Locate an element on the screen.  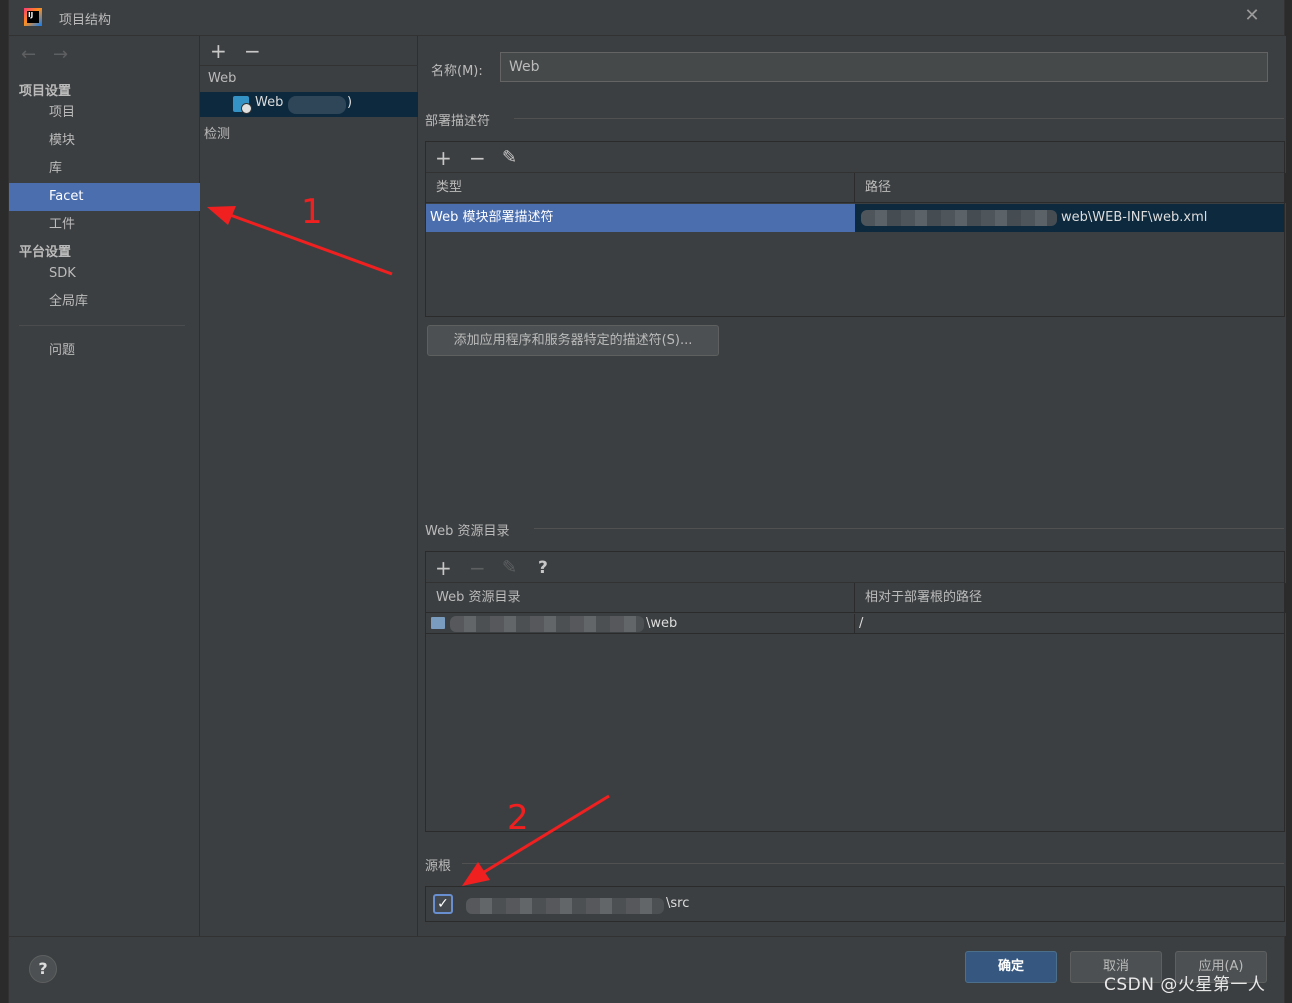
facet-label-suffix: ) is located at coordinates (350, 102).